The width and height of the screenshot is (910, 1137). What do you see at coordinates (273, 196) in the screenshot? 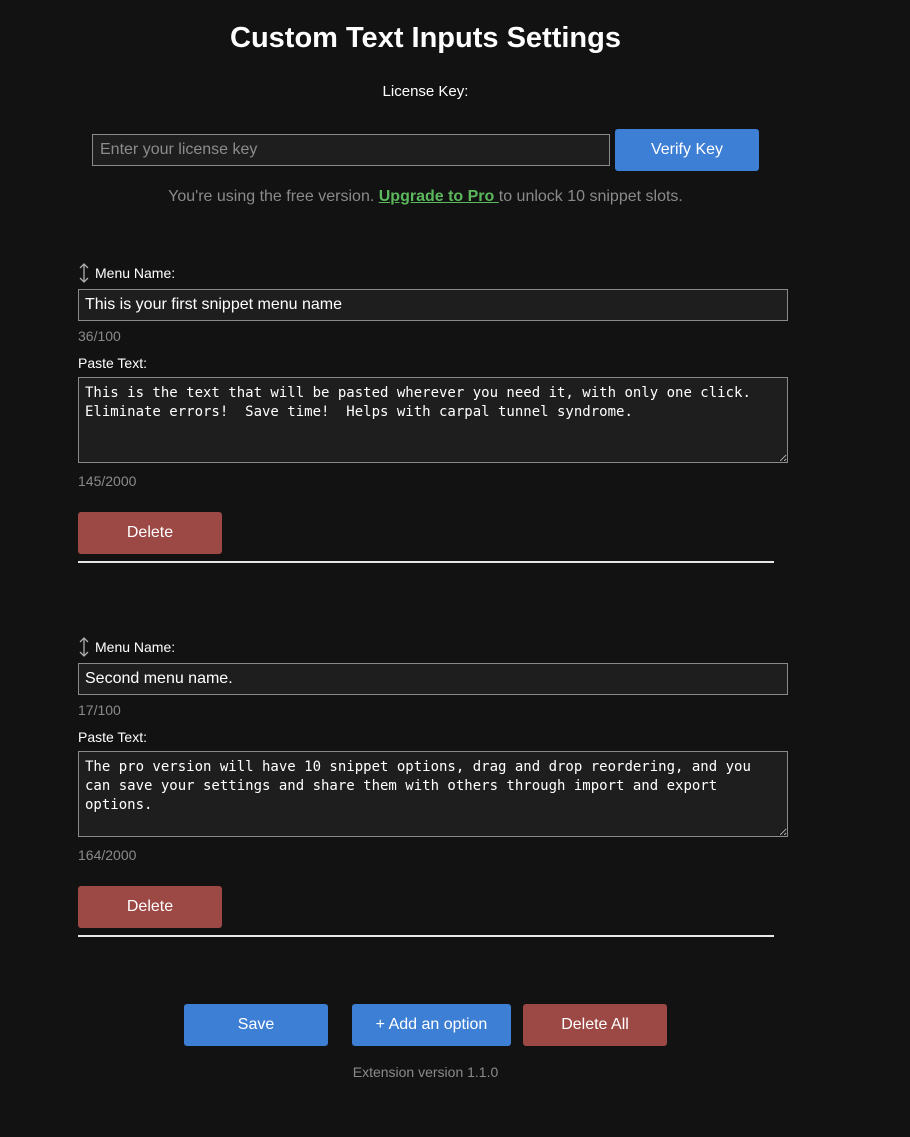
I see `notice-text-before: You're using the free version.` at bounding box center [273, 196].